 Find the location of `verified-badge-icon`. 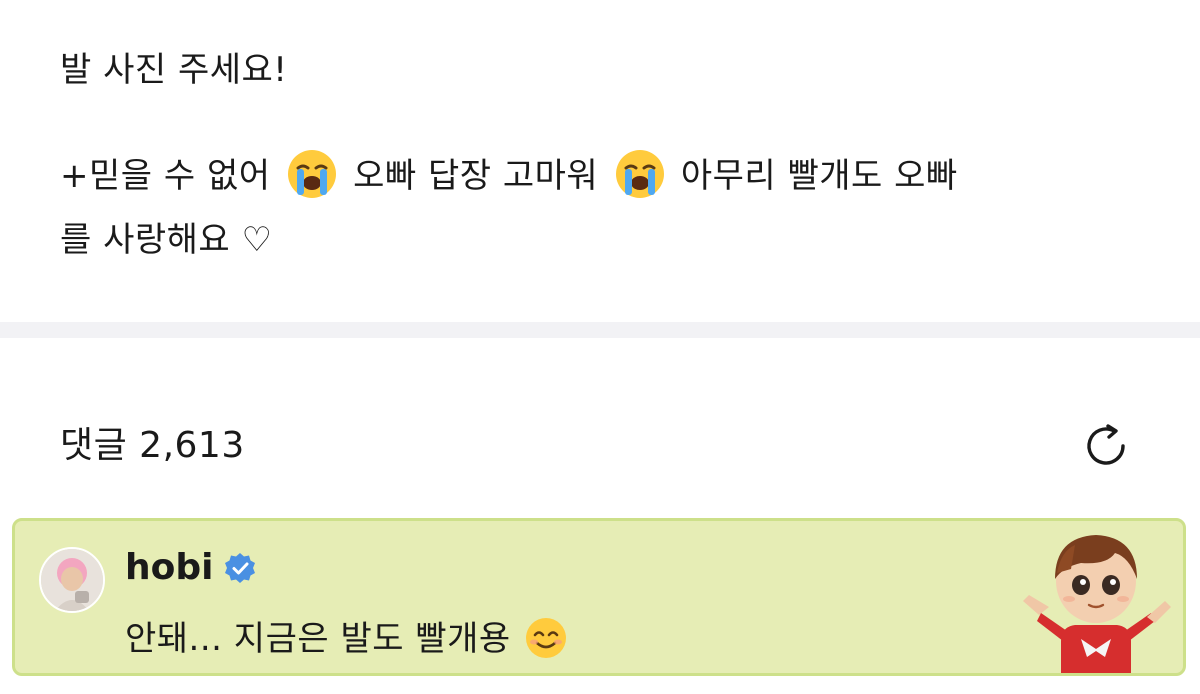

verified-badge-icon is located at coordinates (240, 568).